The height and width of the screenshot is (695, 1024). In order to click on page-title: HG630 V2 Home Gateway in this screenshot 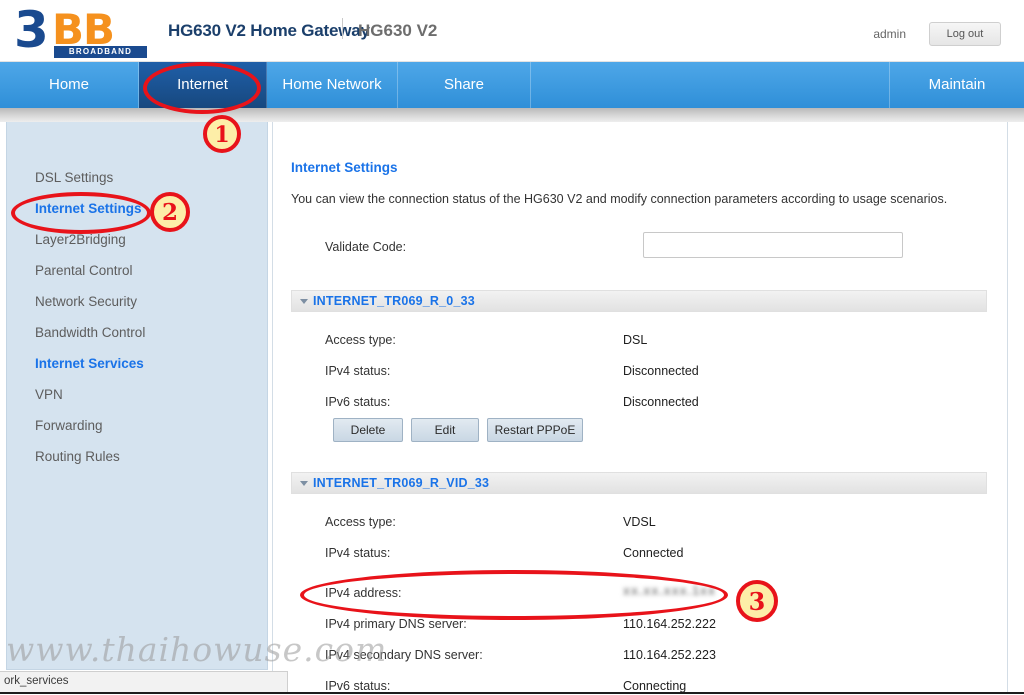, I will do `click(269, 30)`.